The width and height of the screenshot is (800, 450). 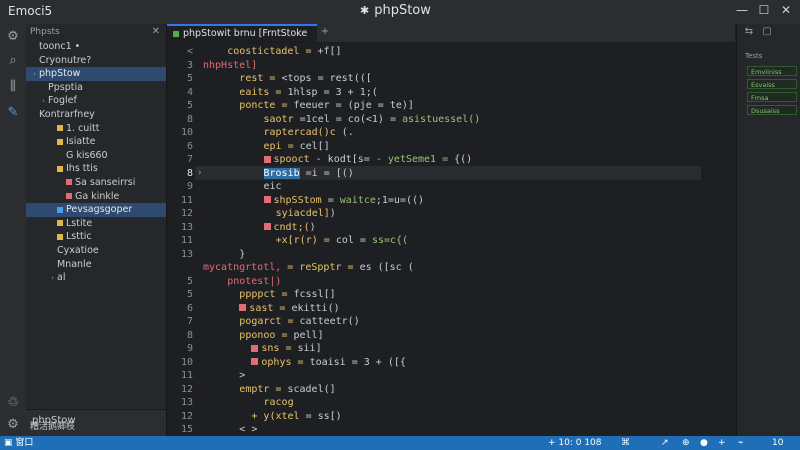 I want to click on code-line: 13 racog, so click(x=447, y=403).